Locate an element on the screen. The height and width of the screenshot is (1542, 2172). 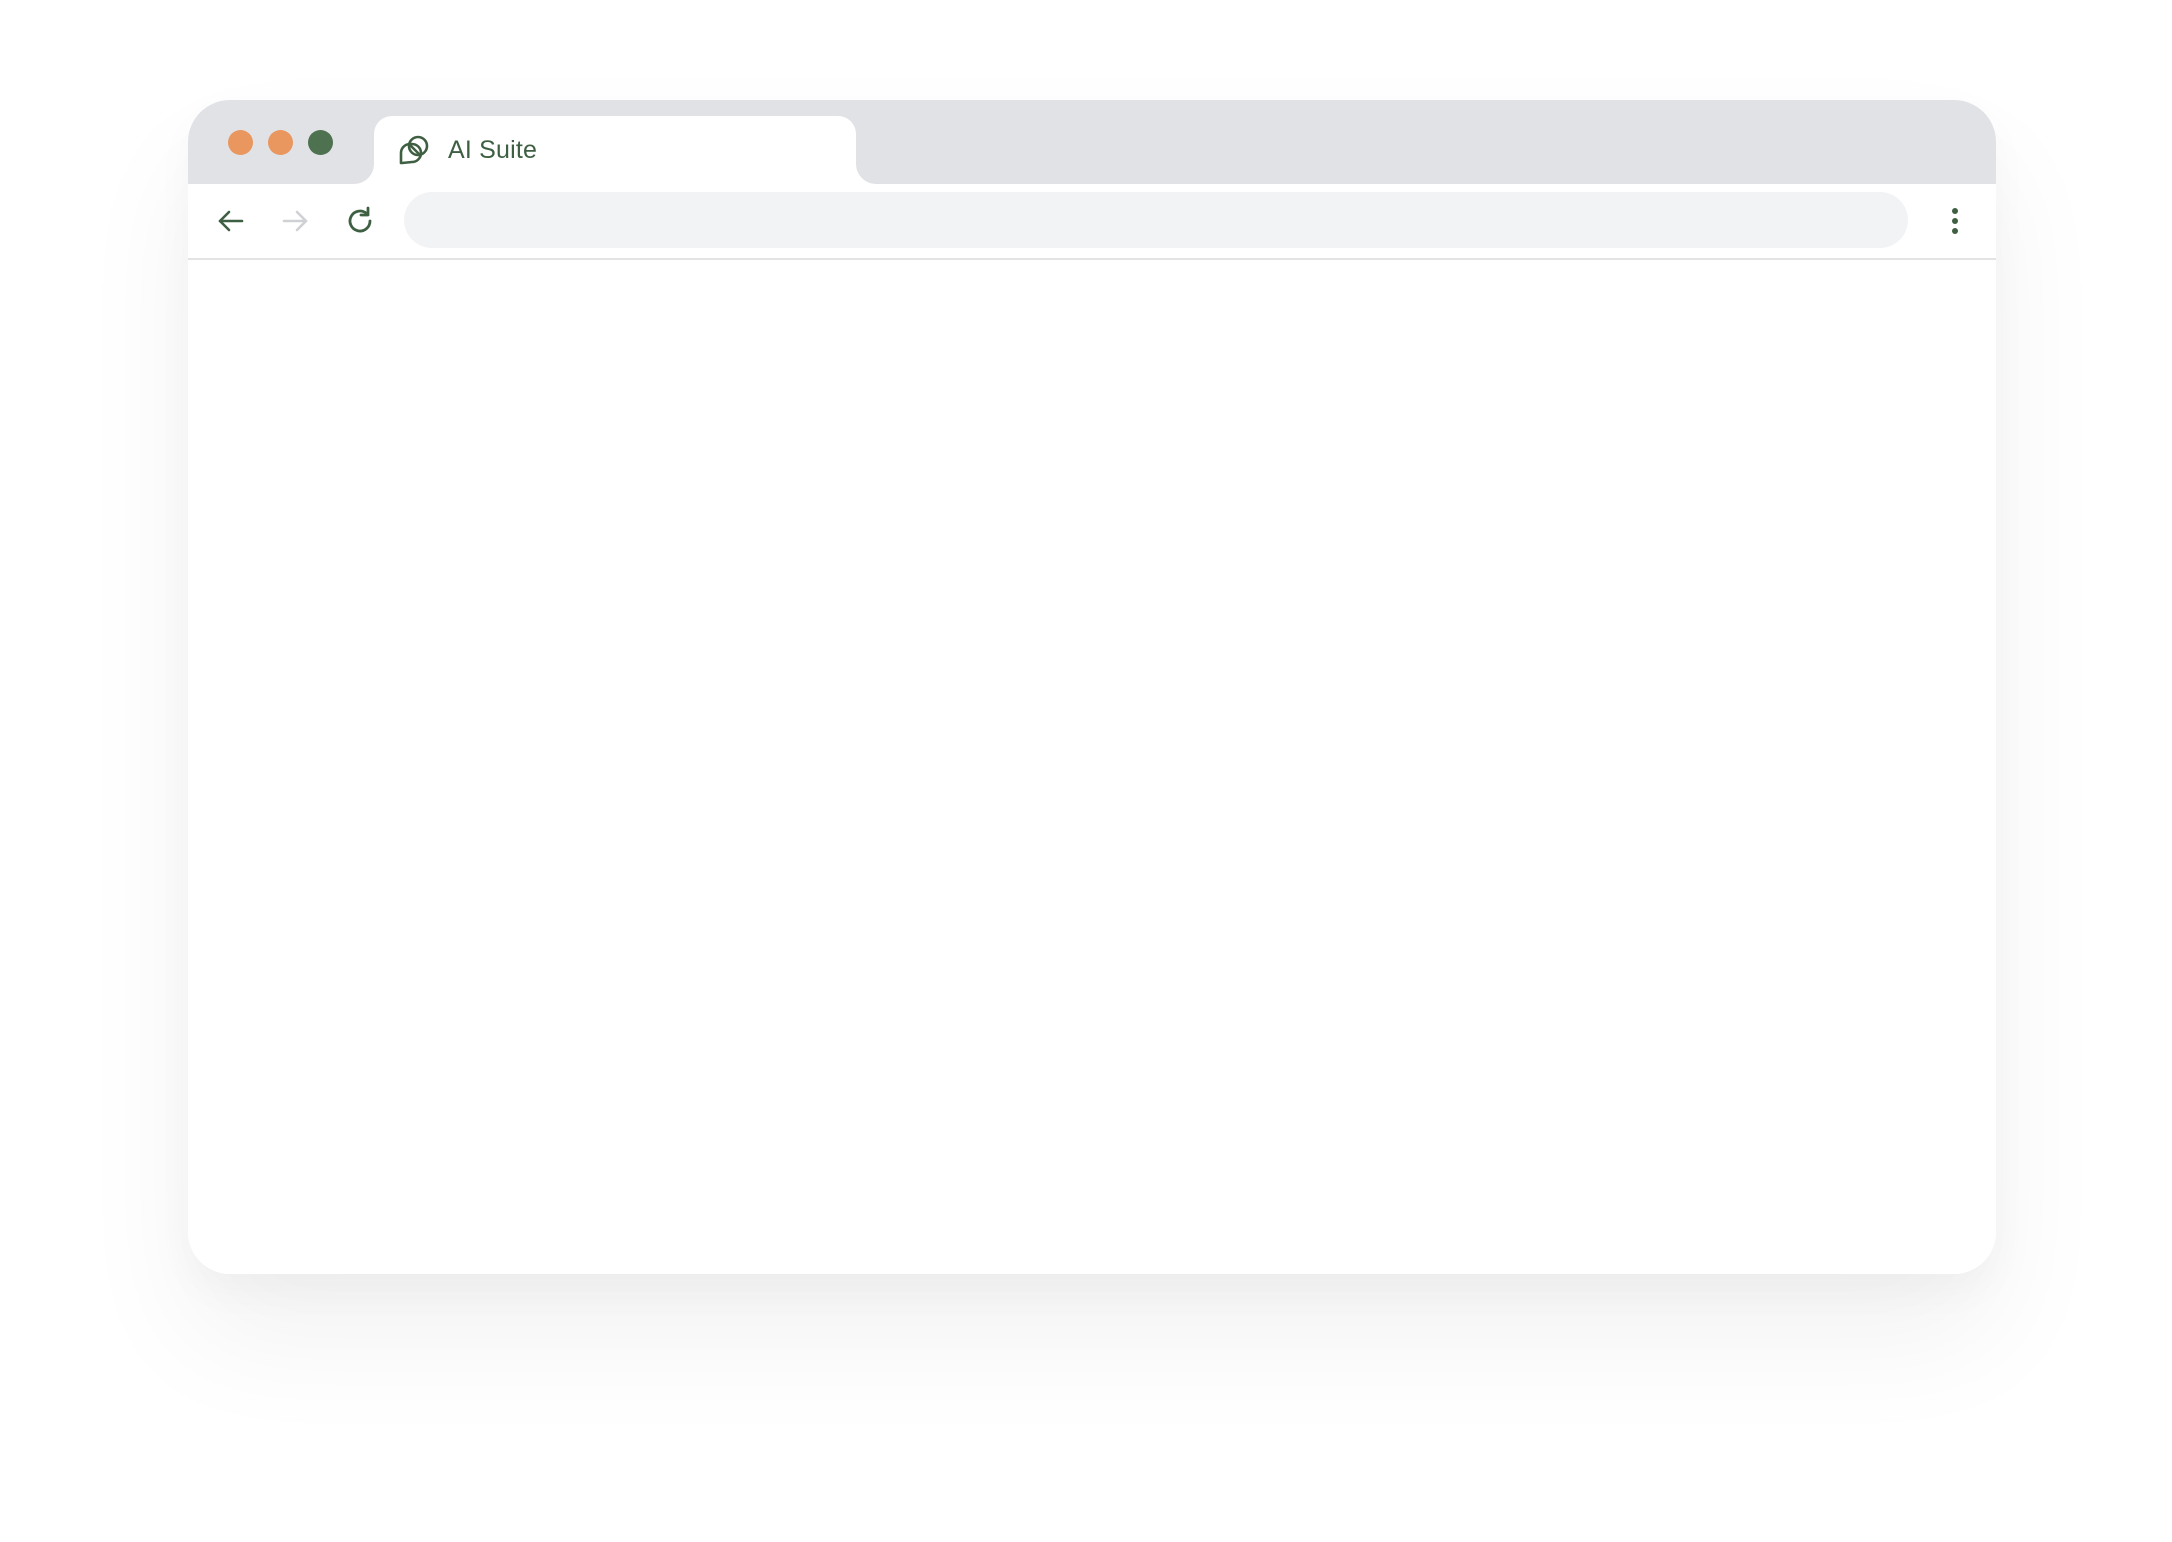
minimize-window-button is located at coordinates (280, 142).